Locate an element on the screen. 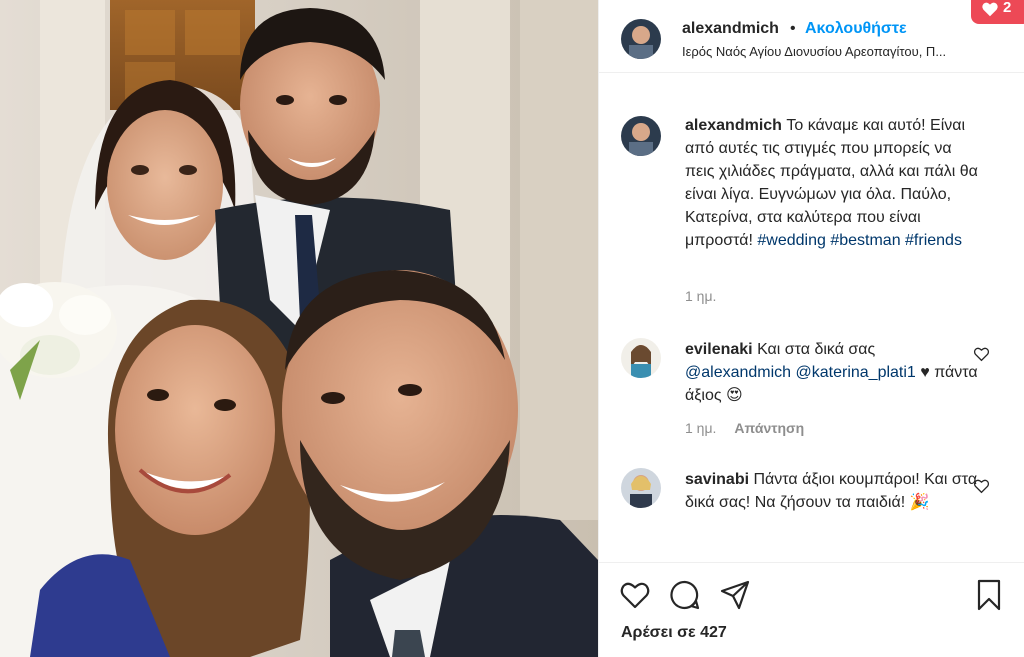 Image resolution: width=1024 pixels, height=657 pixels. comment-meta: 1 ημ. Απάντηση is located at coordinates (744, 428).